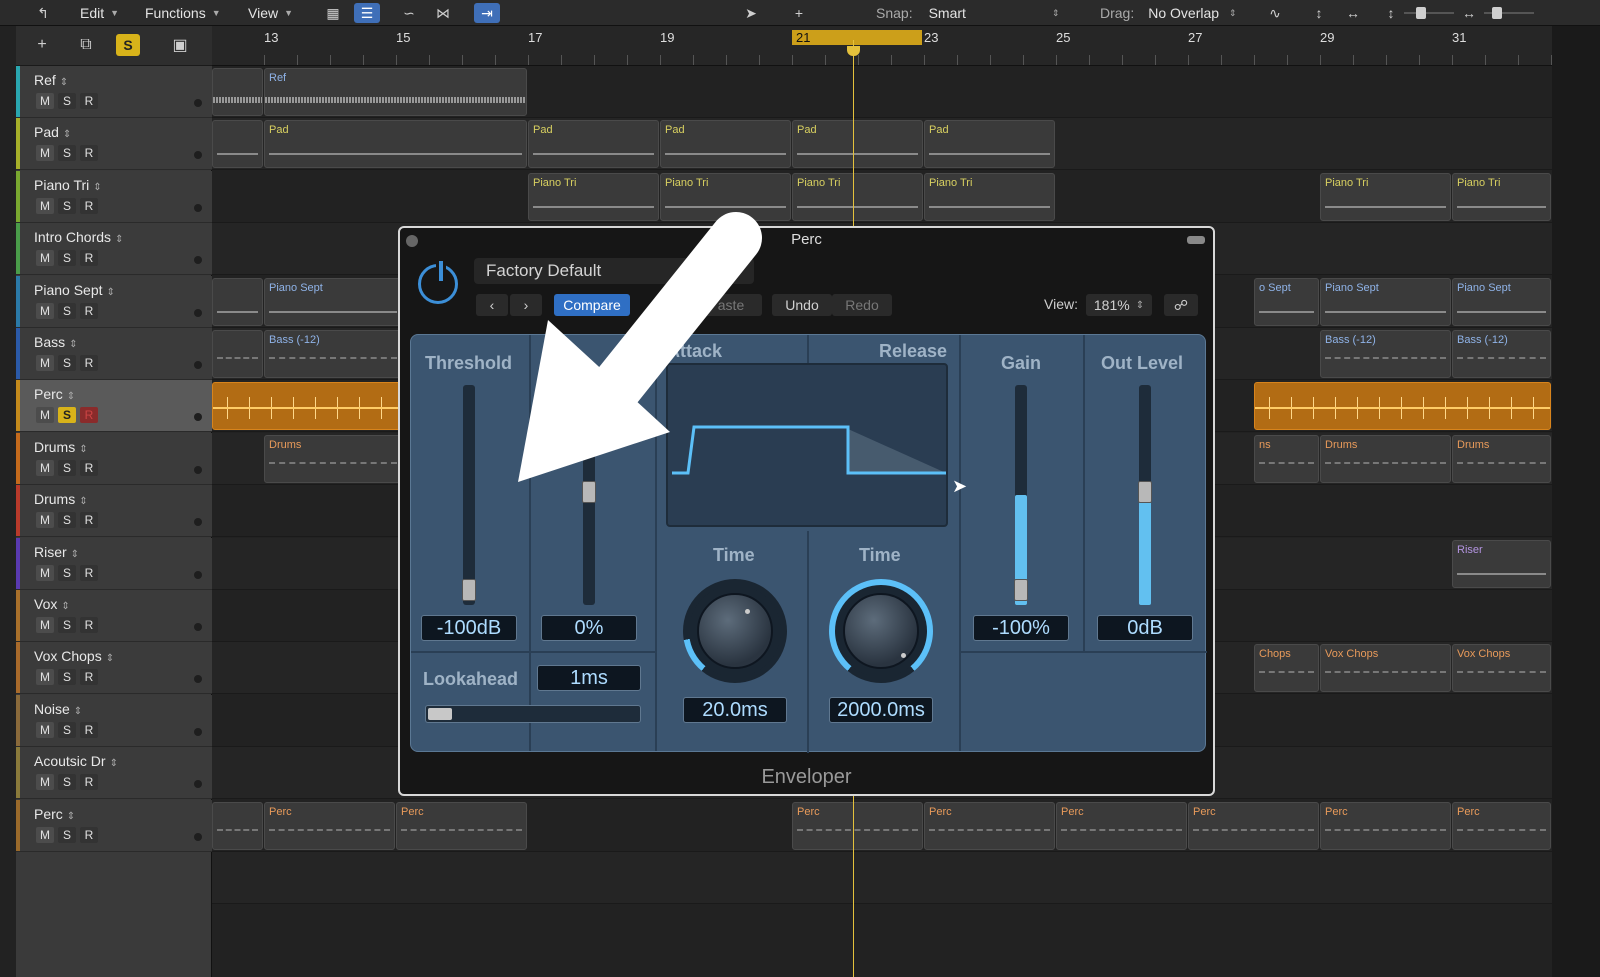 This screenshot has width=1600, height=977. What do you see at coordinates (807, 445) in the screenshot?
I see `envelope-display` at bounding box center [807, 445].